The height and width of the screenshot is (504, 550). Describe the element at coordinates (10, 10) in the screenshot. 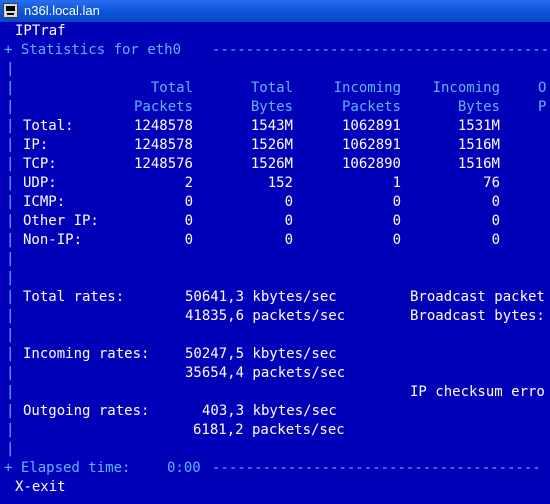

I see `terminal-app-icon` at that location.